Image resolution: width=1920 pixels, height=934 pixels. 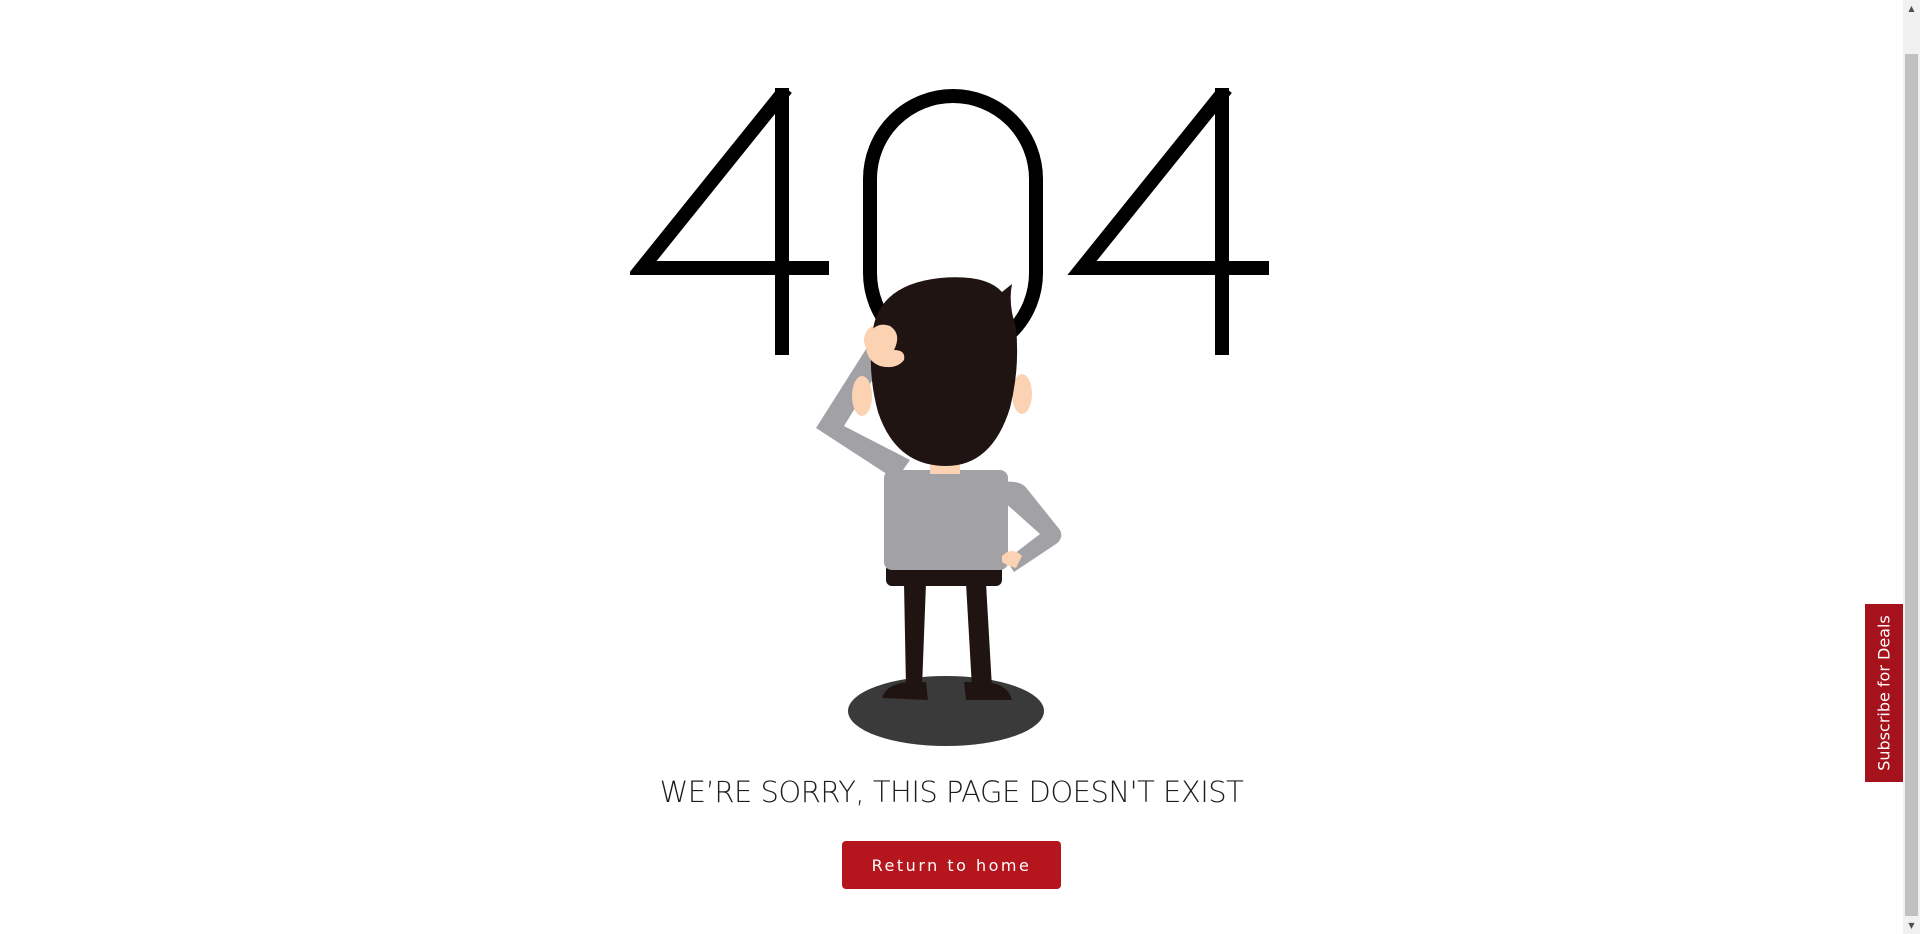 I want to click on digit-four-right, so click(x=1168, y=221).